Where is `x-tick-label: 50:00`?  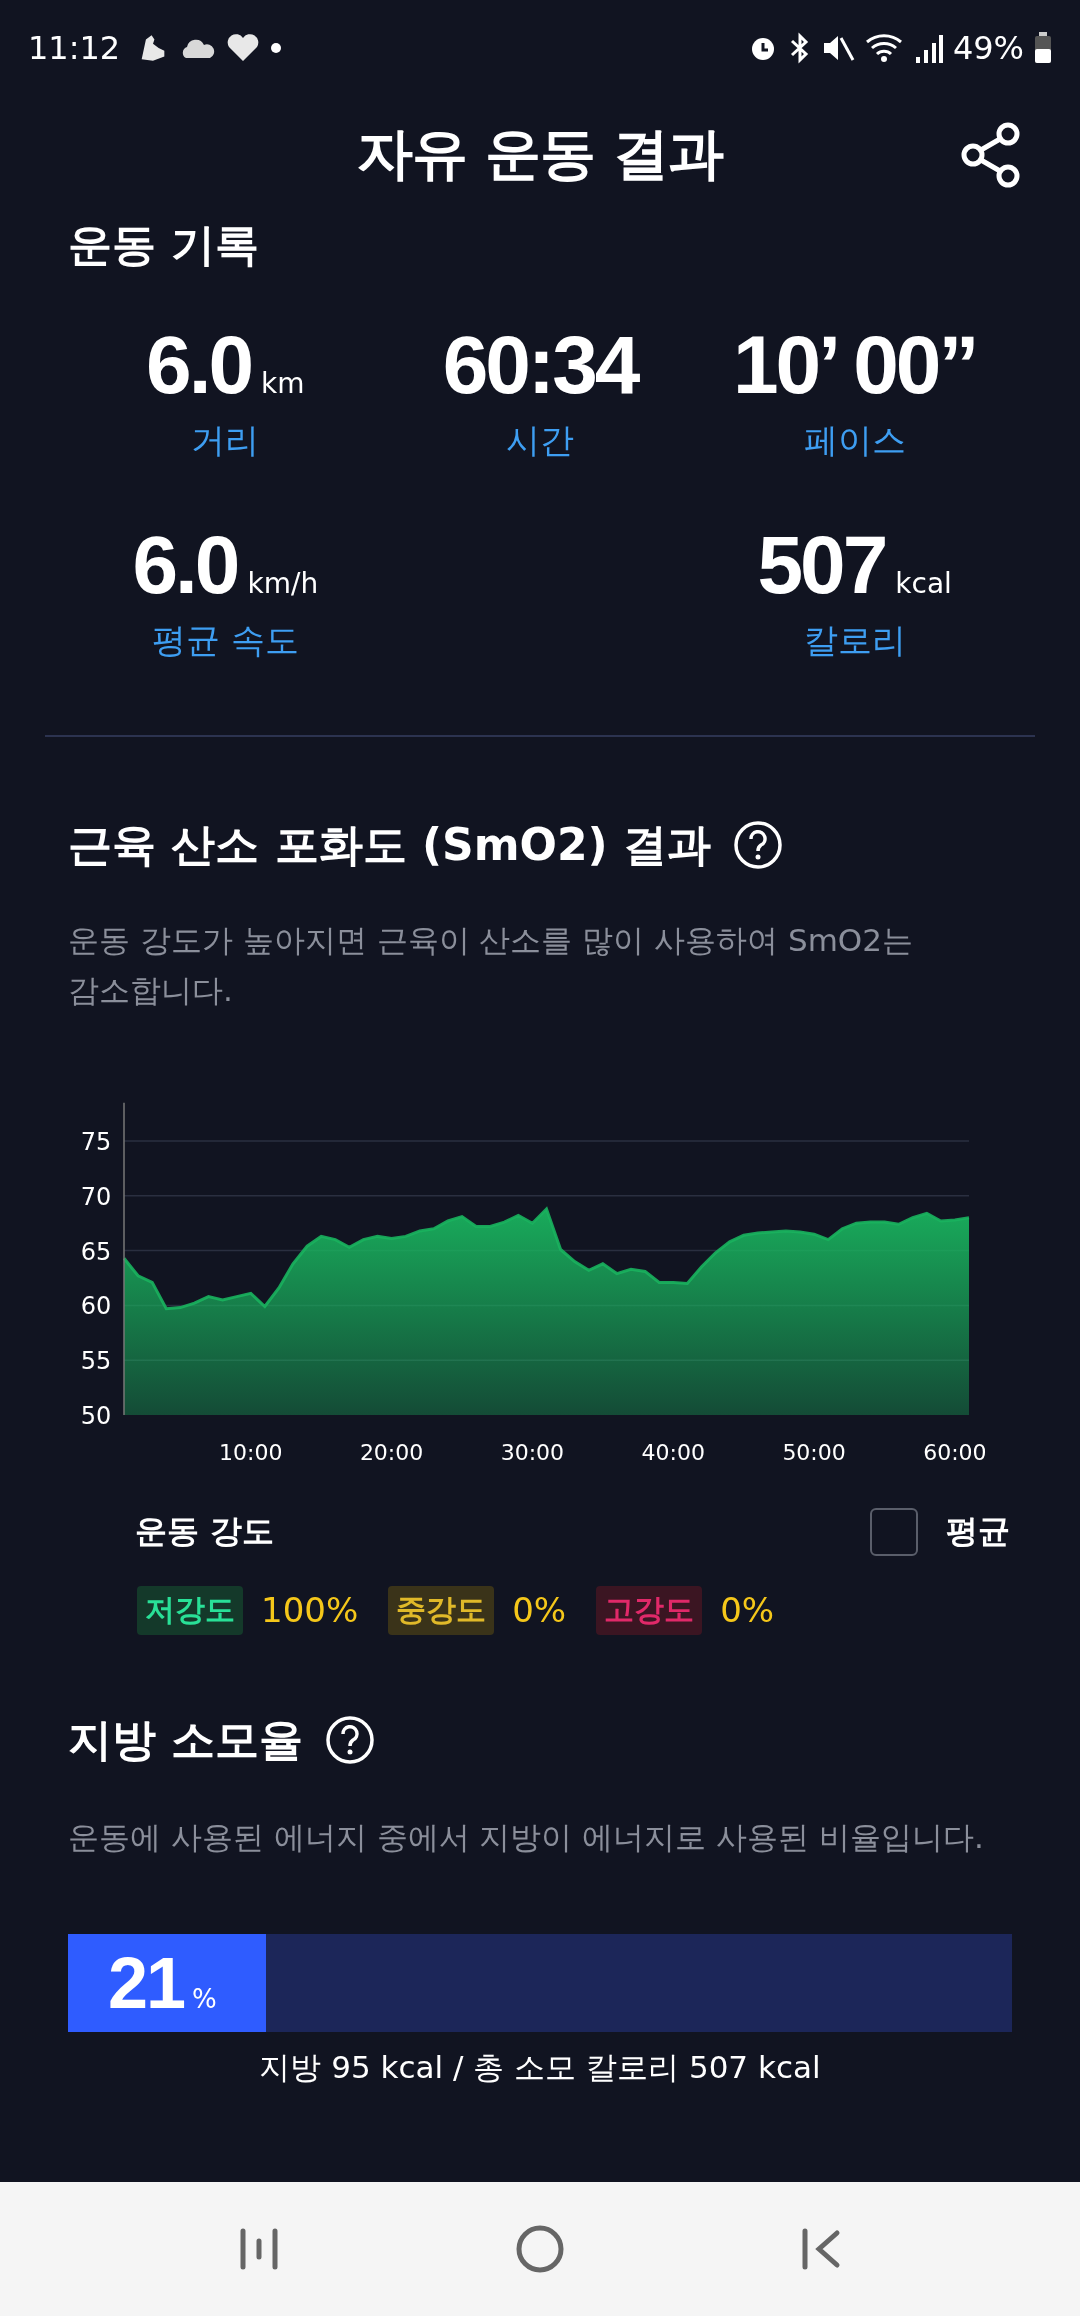 x-tick-label: 50:00 is located at coordinates (814, 1452).